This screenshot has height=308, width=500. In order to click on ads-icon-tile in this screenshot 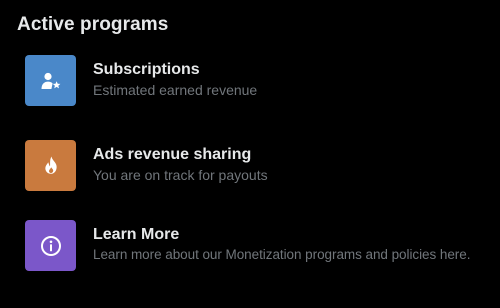, I will do `click(50, 165)`.